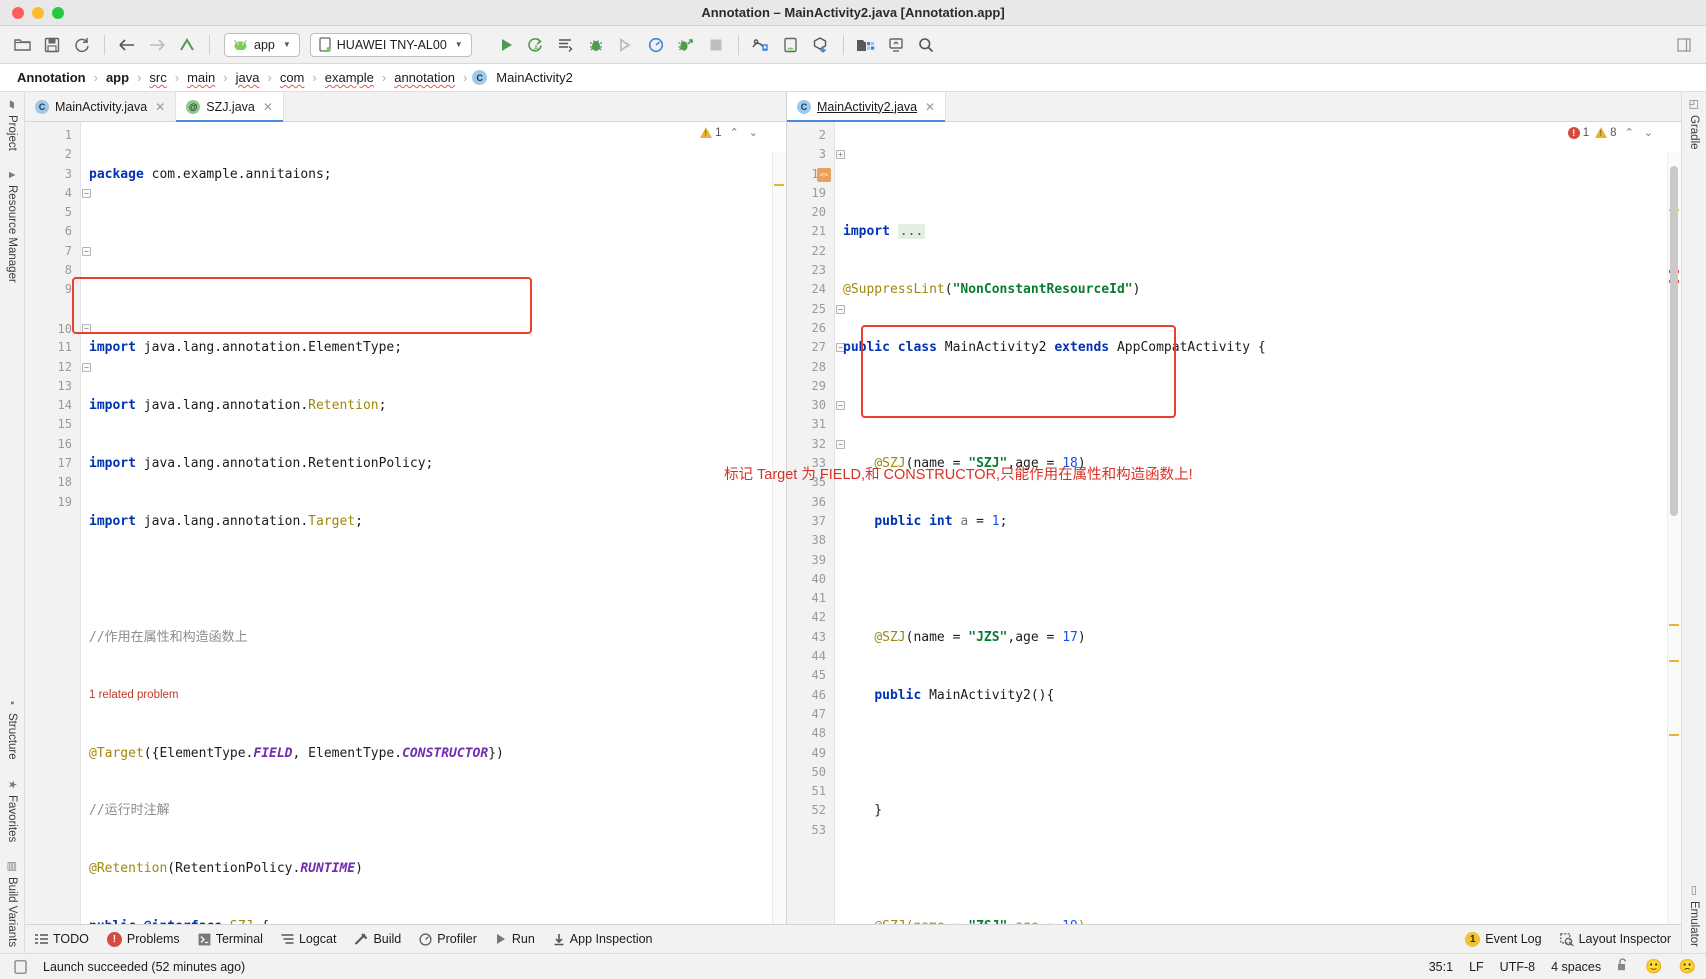 This screenshot has width=1706, height=979. I want to click on right-line-numbers: 2 3+ 18 19 20 21 22 23 24 25− 26 27−, so click(816, 523).